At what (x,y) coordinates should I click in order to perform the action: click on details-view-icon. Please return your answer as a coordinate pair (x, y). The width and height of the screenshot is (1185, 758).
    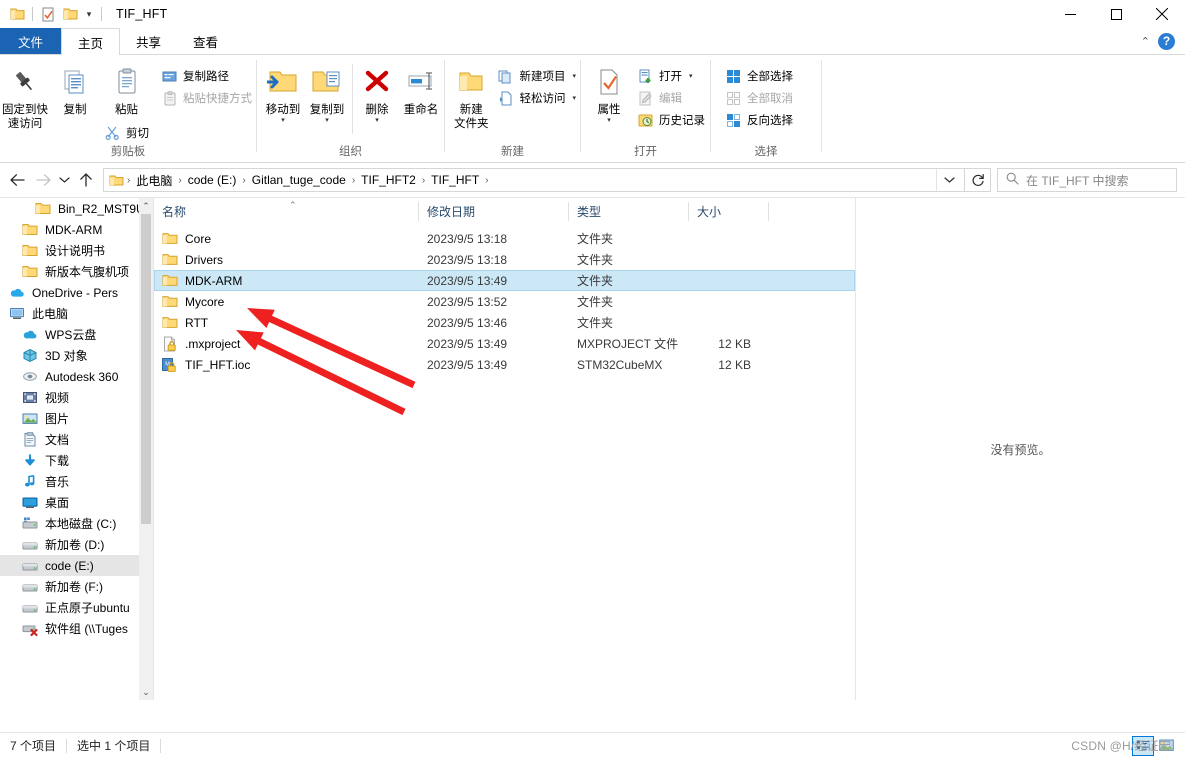
    Looking at the image, I should click on (1143, 745).